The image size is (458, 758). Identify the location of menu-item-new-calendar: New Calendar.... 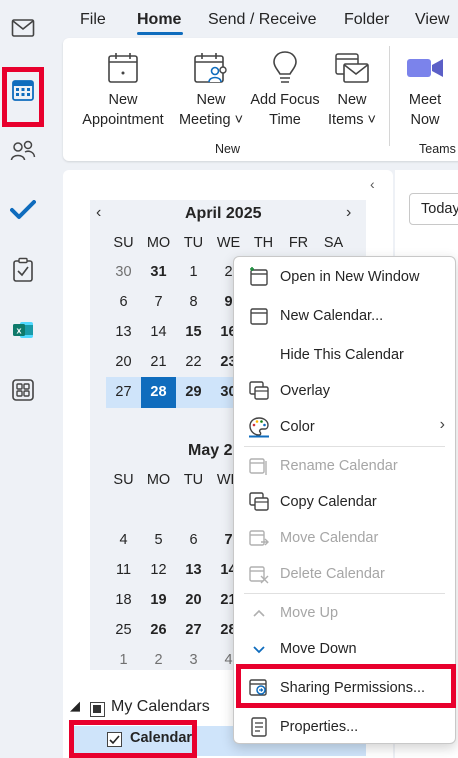
(344, 315).